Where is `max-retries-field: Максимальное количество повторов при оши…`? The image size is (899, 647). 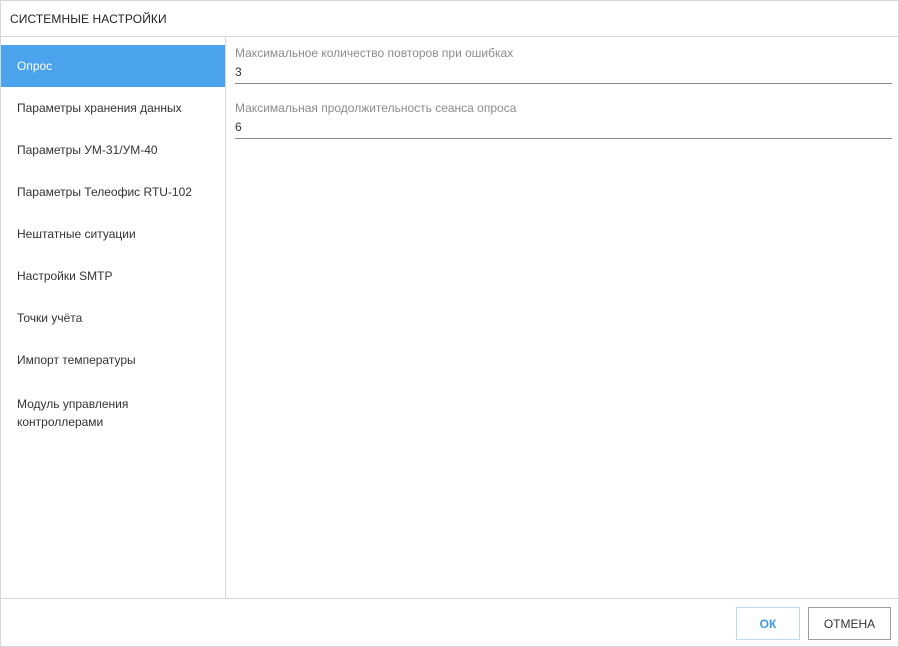 max-retries-field: Максимальное количество повторов при оши… is located at coordinates (563, 65).